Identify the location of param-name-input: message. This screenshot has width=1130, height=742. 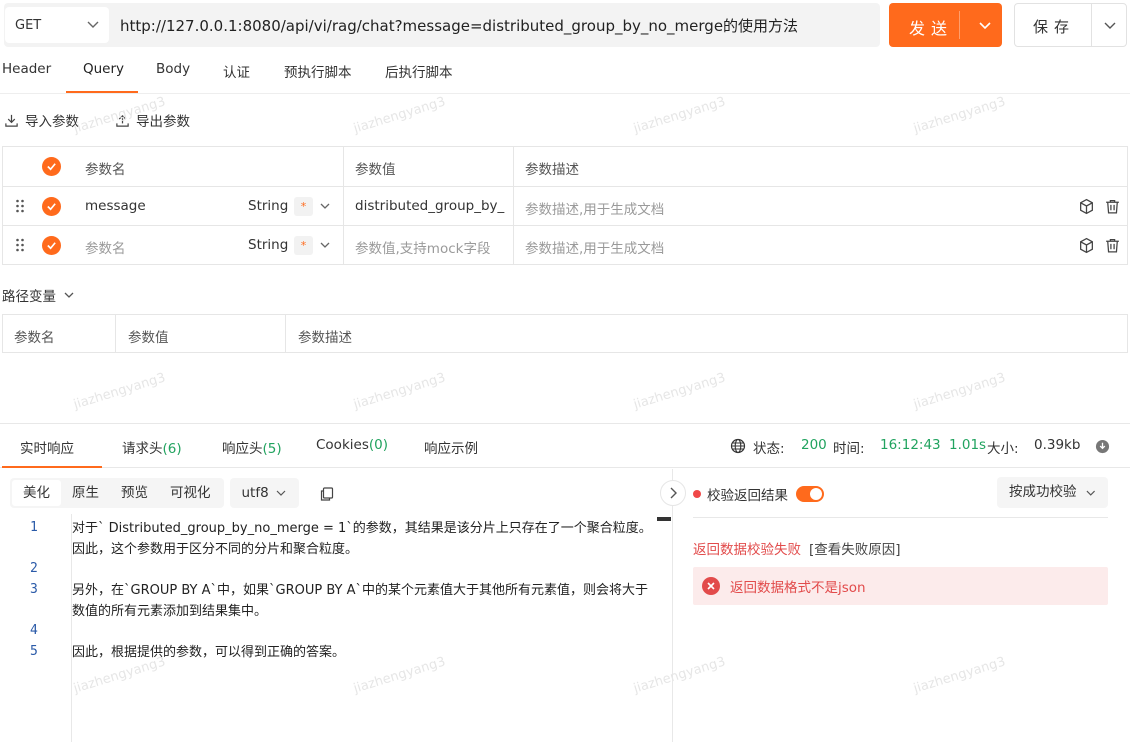
(115, 206).